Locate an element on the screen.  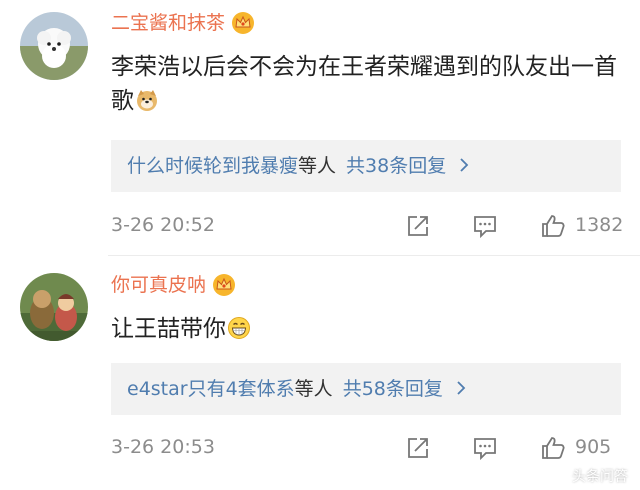
comment-text: 让王喆带你 is located at coordinates (366, 329).